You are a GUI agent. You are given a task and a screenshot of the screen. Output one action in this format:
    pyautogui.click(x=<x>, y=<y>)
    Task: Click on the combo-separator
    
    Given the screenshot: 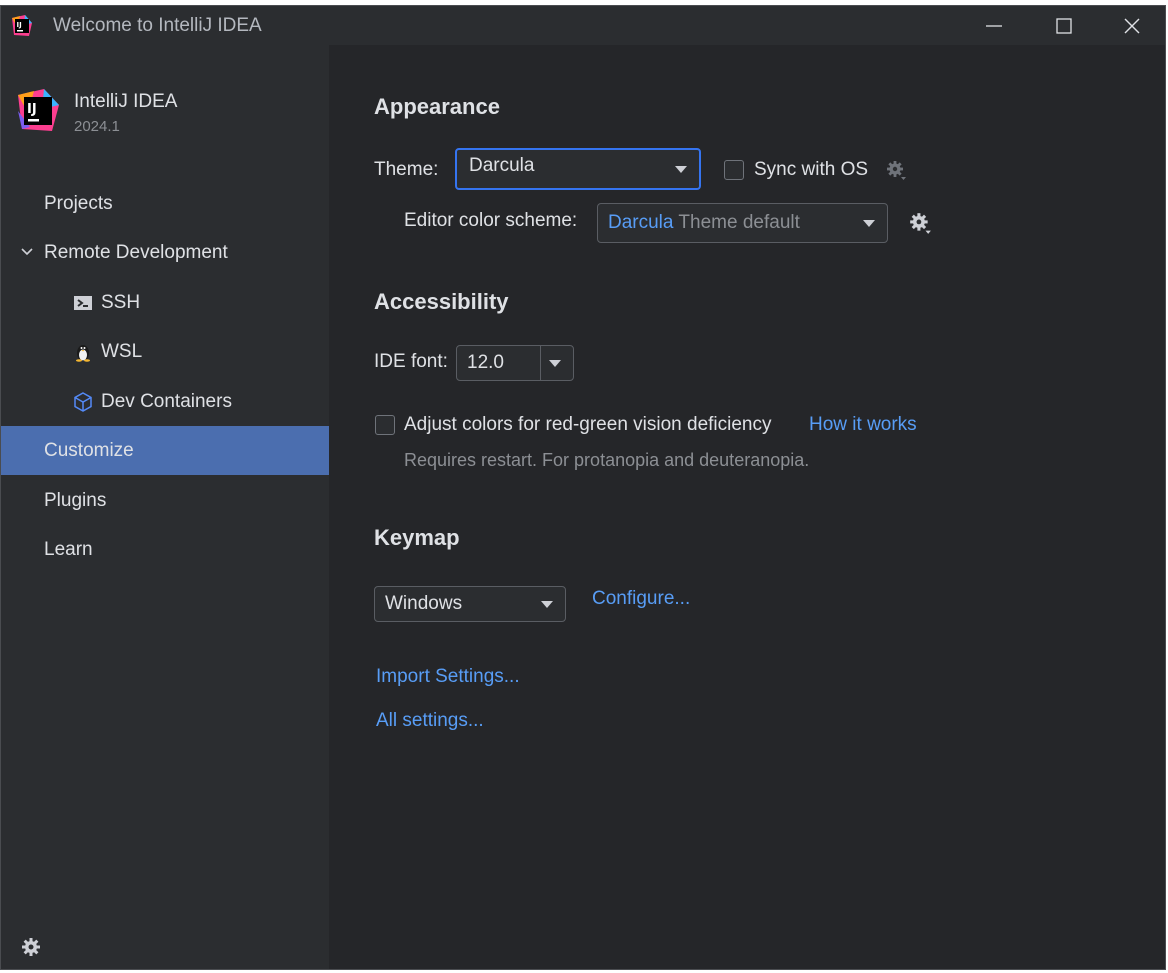 What is the action you would take?
    pyautogui.click(x=540, y=363)
    